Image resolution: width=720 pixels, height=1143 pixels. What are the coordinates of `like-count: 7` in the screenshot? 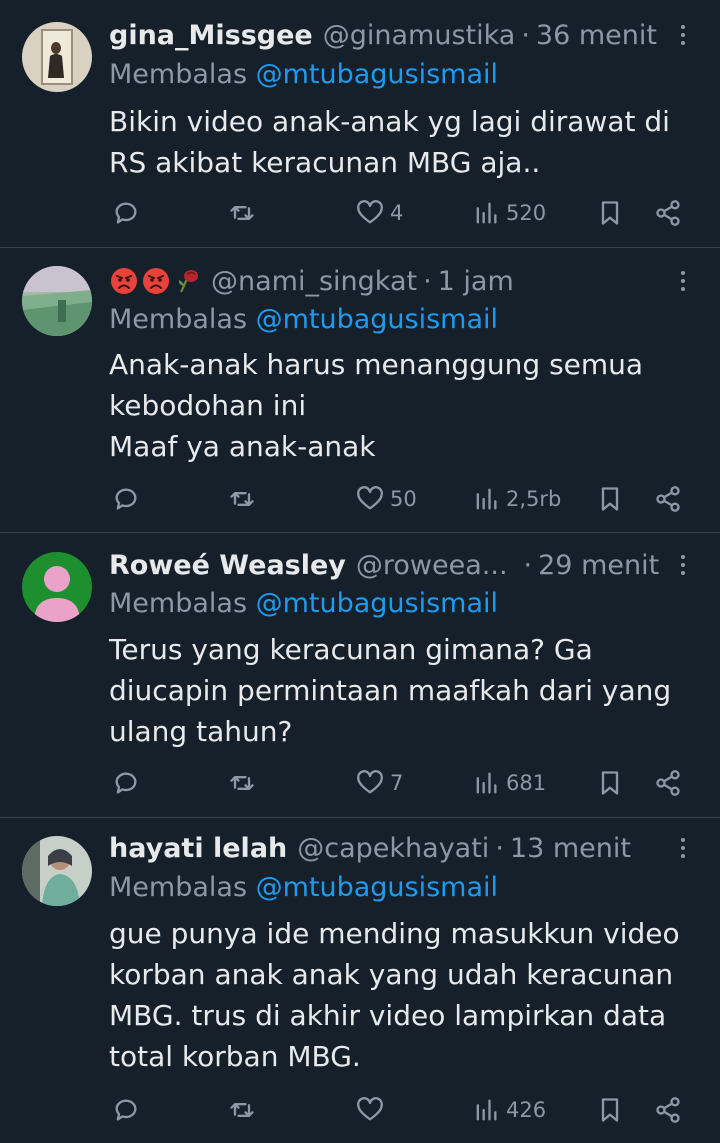 It's located at (397, 783).